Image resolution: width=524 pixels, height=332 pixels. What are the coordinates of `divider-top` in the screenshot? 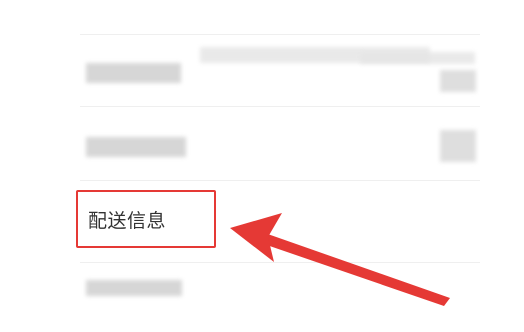 It's located at (280, 34).